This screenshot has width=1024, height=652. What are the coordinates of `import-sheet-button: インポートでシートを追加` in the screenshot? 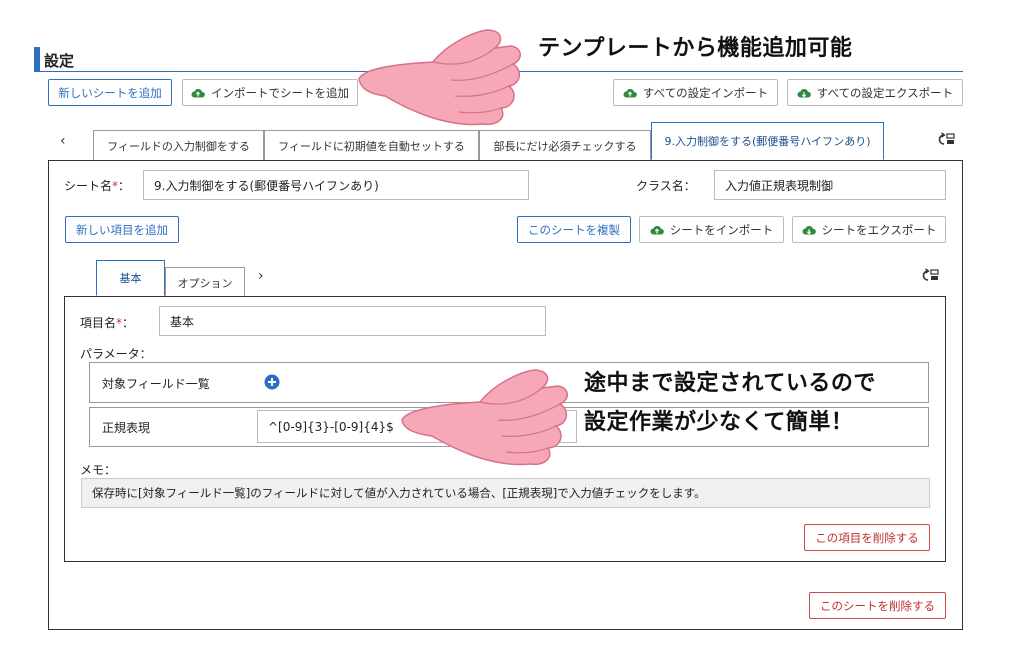 It's located at (270, 92).